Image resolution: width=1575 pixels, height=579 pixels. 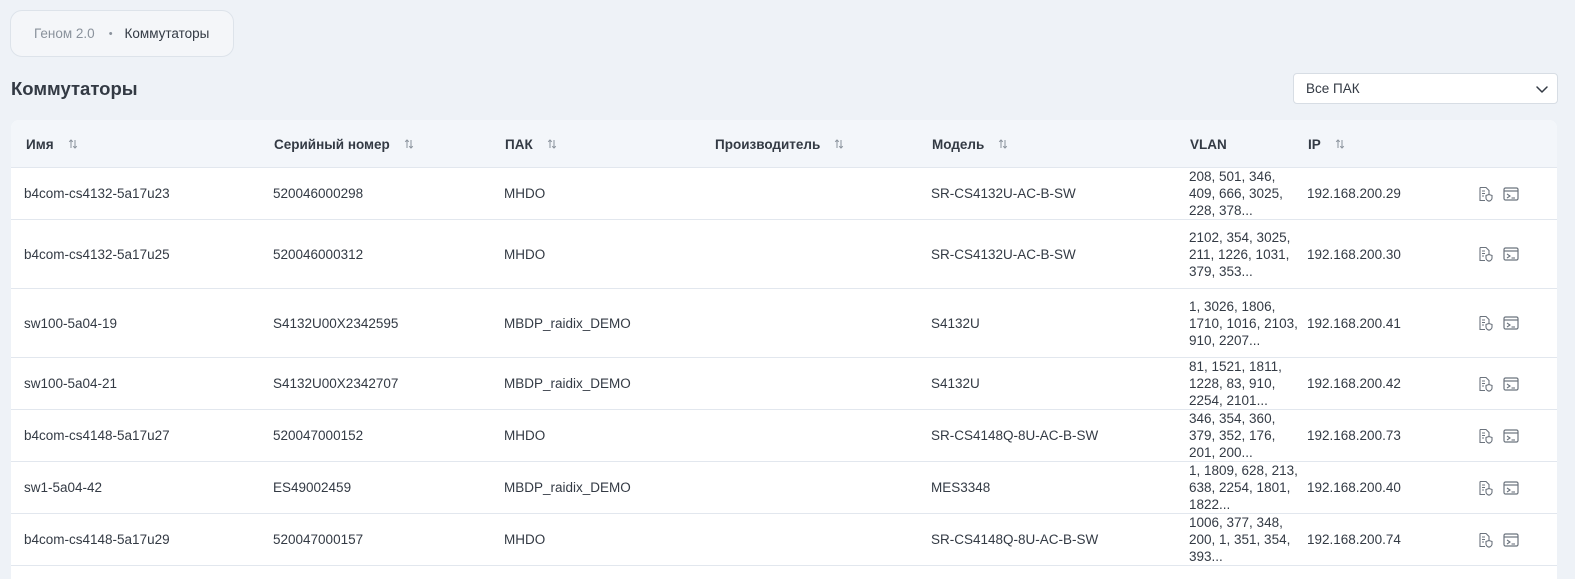 I want to click on breadcrumb: Геном 2.0 • Коммутаторы, so click(x=122, y=33).